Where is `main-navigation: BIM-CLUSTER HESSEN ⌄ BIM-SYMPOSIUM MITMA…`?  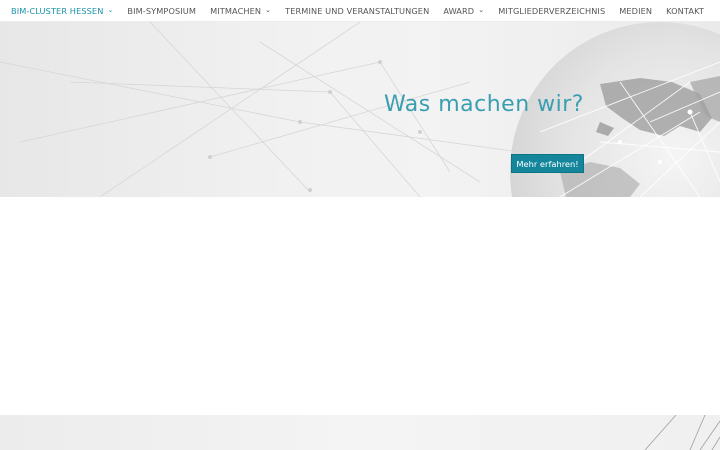
main-navigation: BIM-CLUSTER HESSEN ⌄ BIM-SYMPOSIUM MITMA… is located at coordinates (360, 11).